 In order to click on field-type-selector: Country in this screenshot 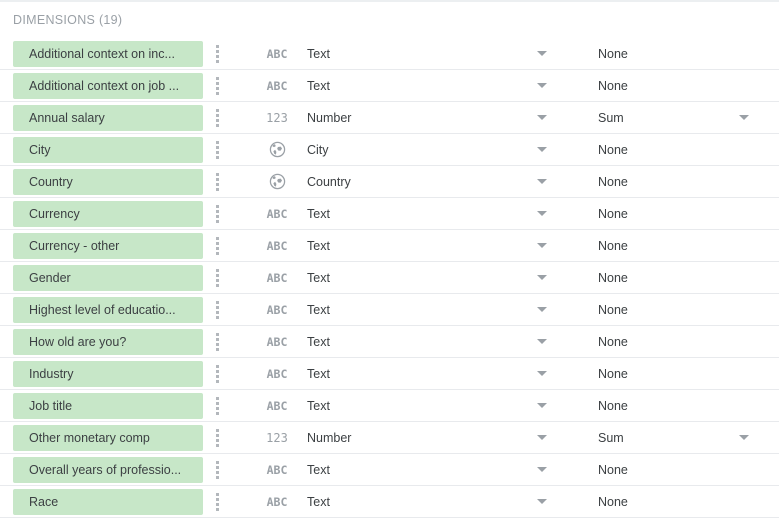, I will do `click(433, 182)`.